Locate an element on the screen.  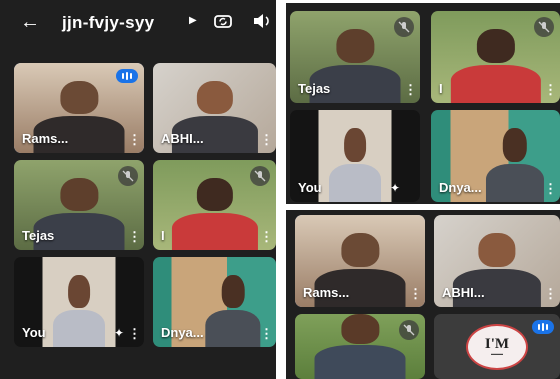
participant-avatar: I'M ▬▬▬ is located at coordinates (497, 346).